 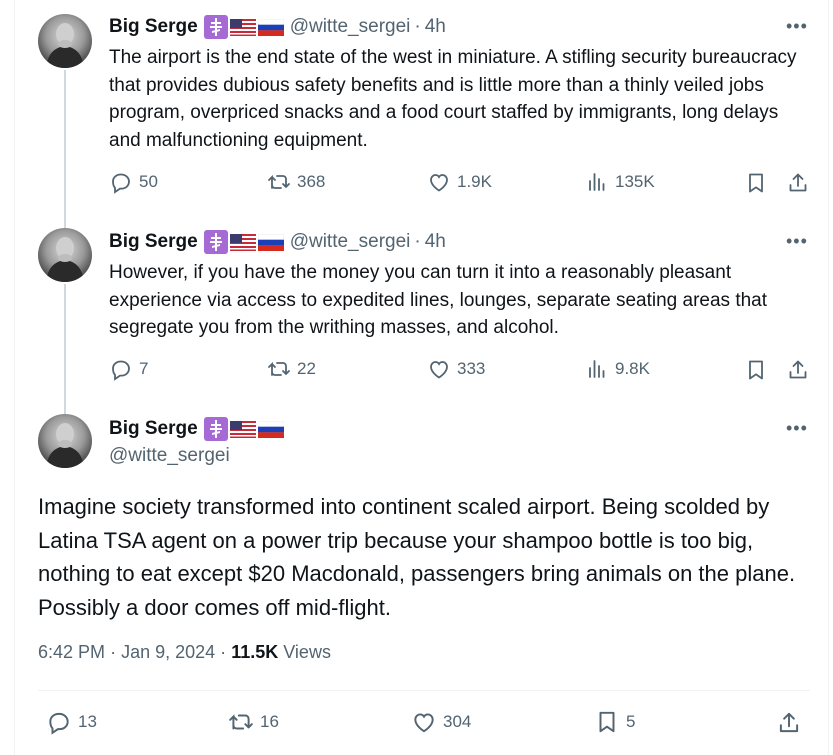 I want to click on views-button: 9.8K, so click(x=617, y=369).